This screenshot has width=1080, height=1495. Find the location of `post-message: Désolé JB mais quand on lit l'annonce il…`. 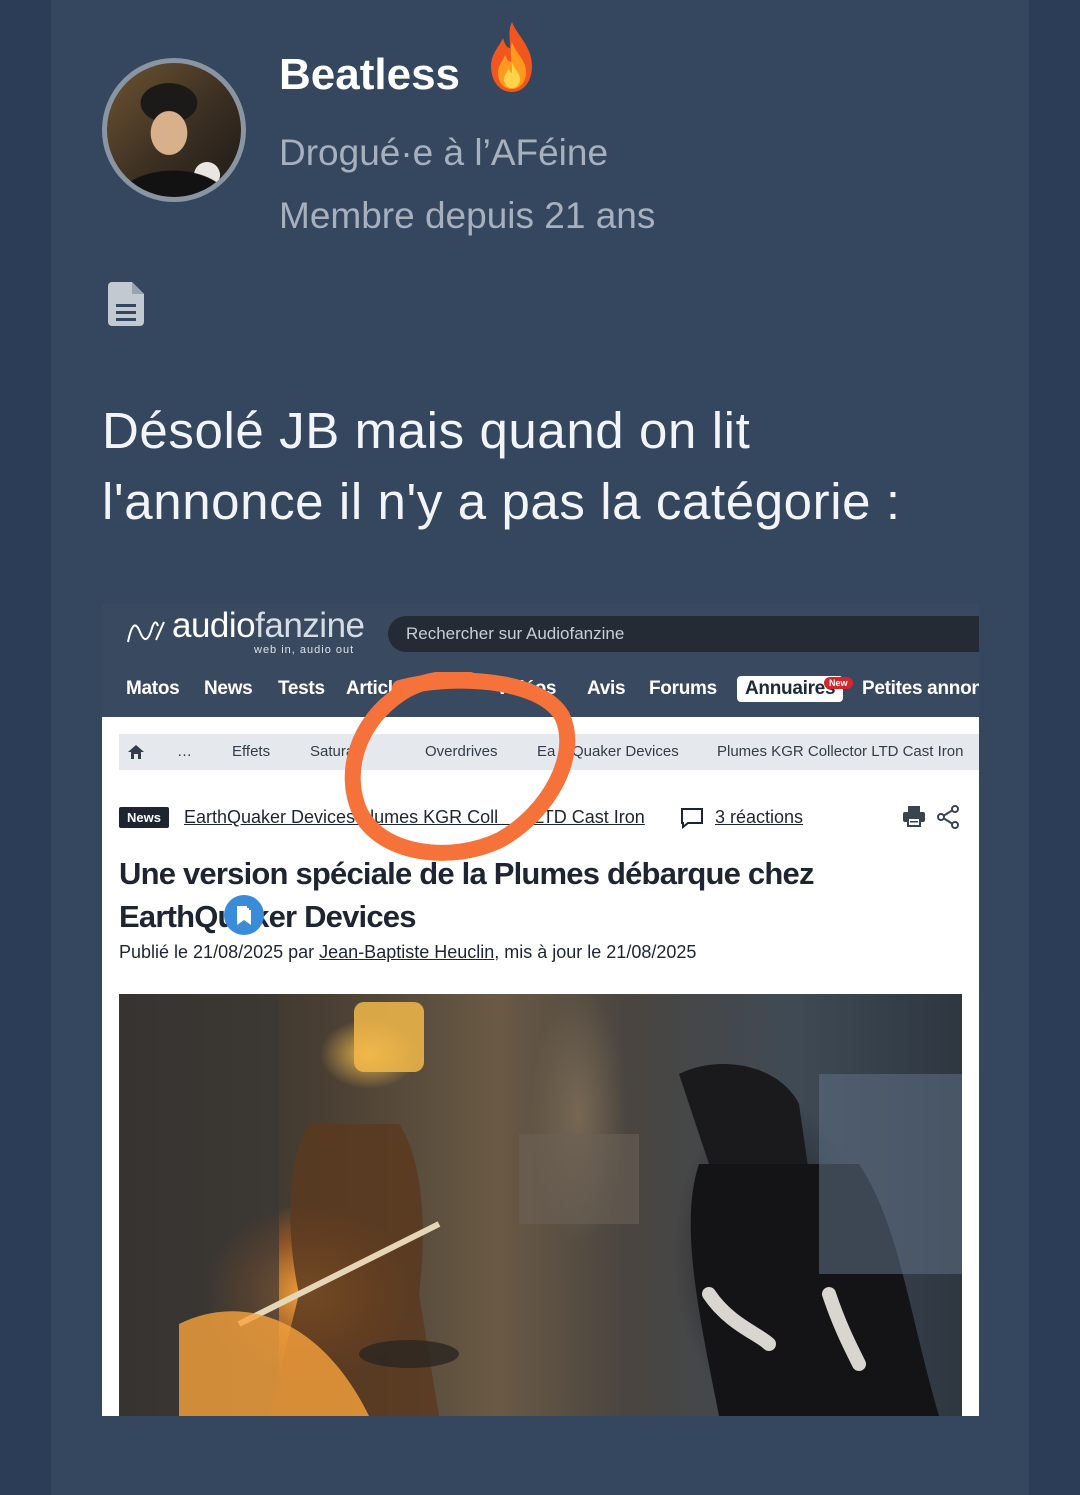

post-message: Désolé JB mais quand on lit l'annonce il… is located at coordinates (501, 466).